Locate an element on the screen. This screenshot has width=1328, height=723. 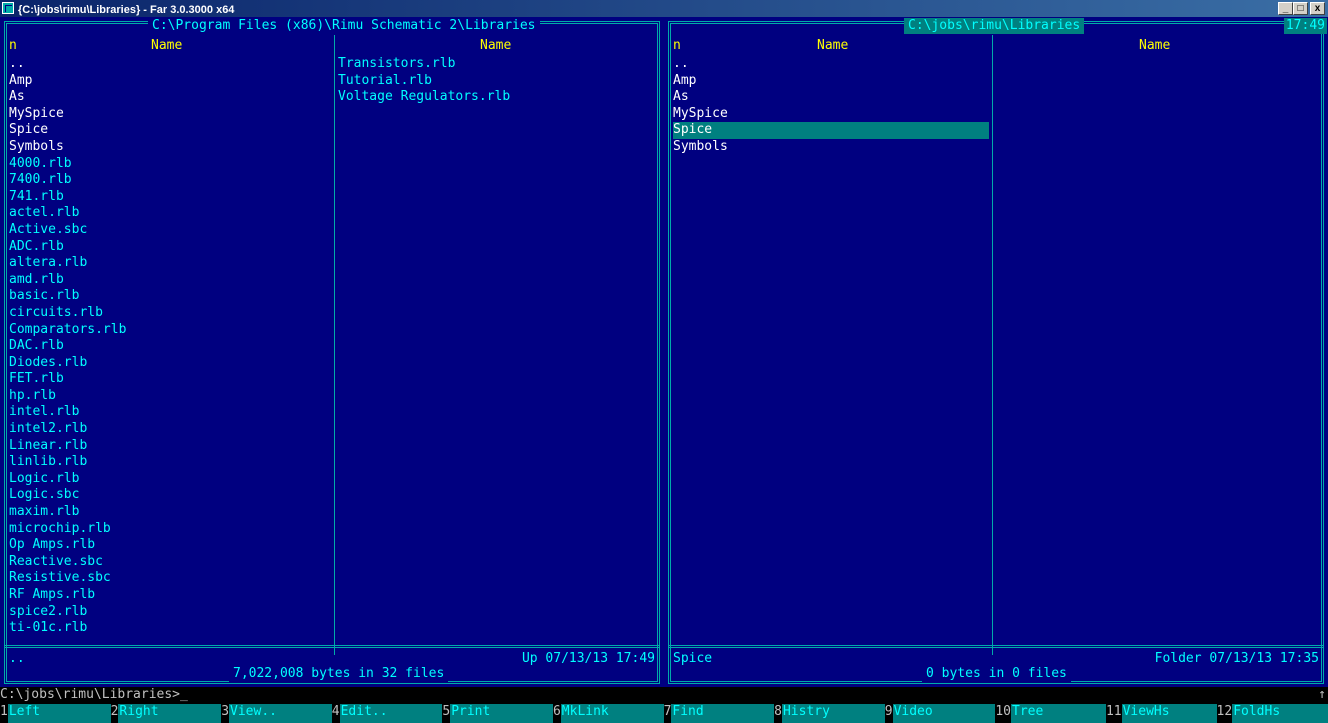
fkey-number: 1 is located at coordinates (4, 713).